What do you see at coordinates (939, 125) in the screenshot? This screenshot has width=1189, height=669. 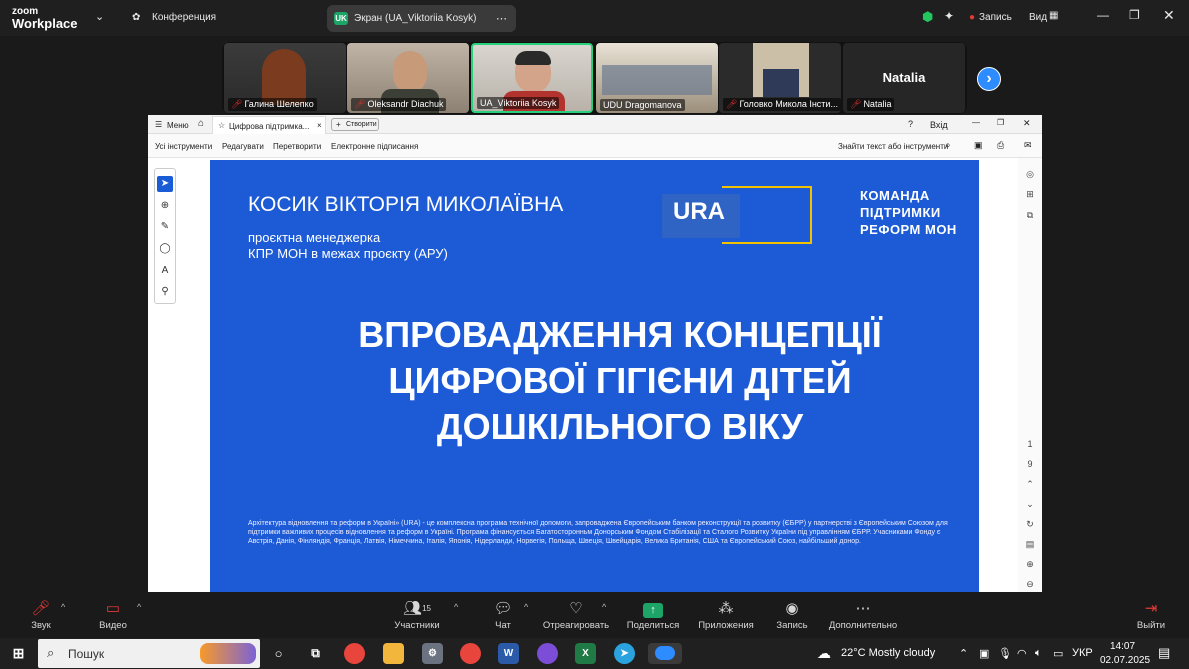 I see `signin-button: Вхід` at bounding box center [939, 125].